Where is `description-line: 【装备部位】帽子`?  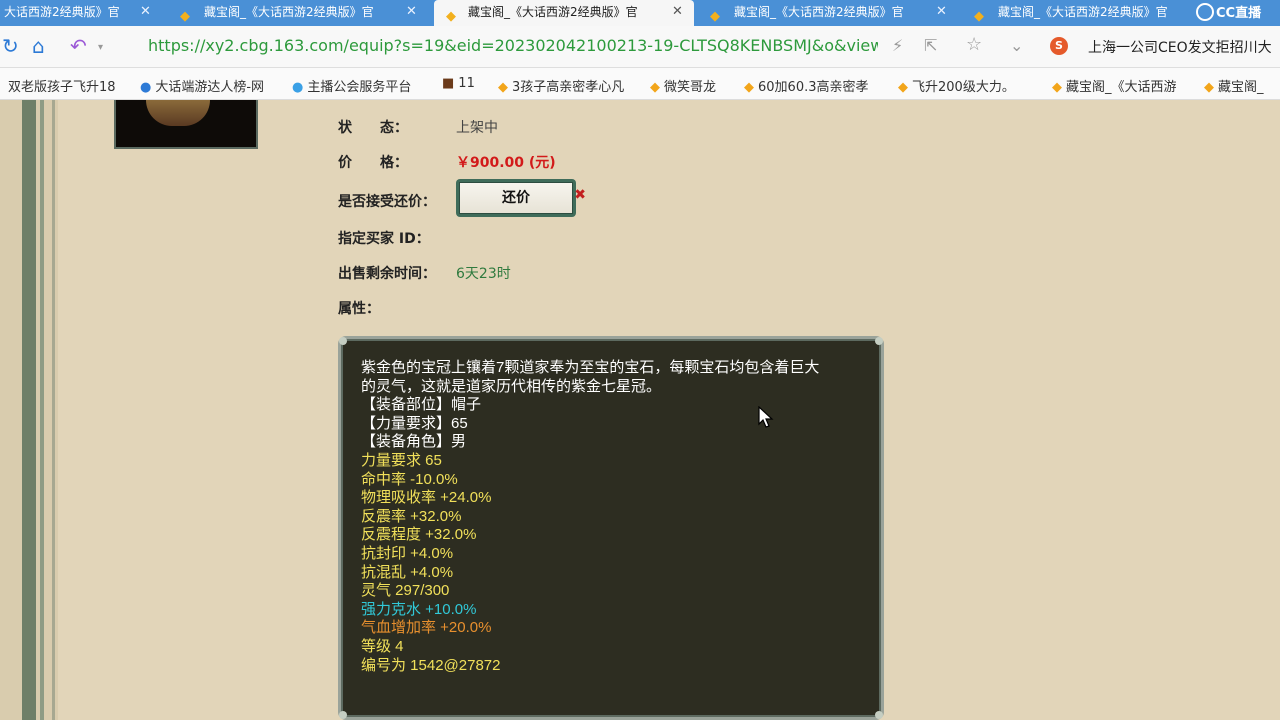
description-line: 【装备部位】帽子 is located at coordinates (421, 405).